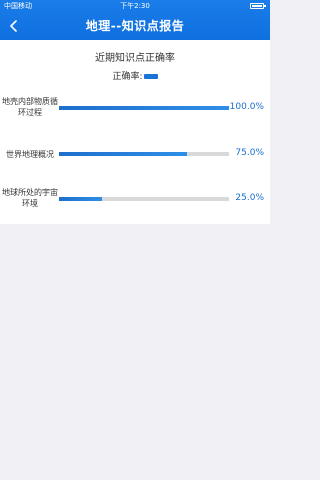 The width and height of the screenshot is (320, 480). Describe the element at coordinates (30, 154) in the screenshot. I see `bar-label: 世界地理概况` at that location.